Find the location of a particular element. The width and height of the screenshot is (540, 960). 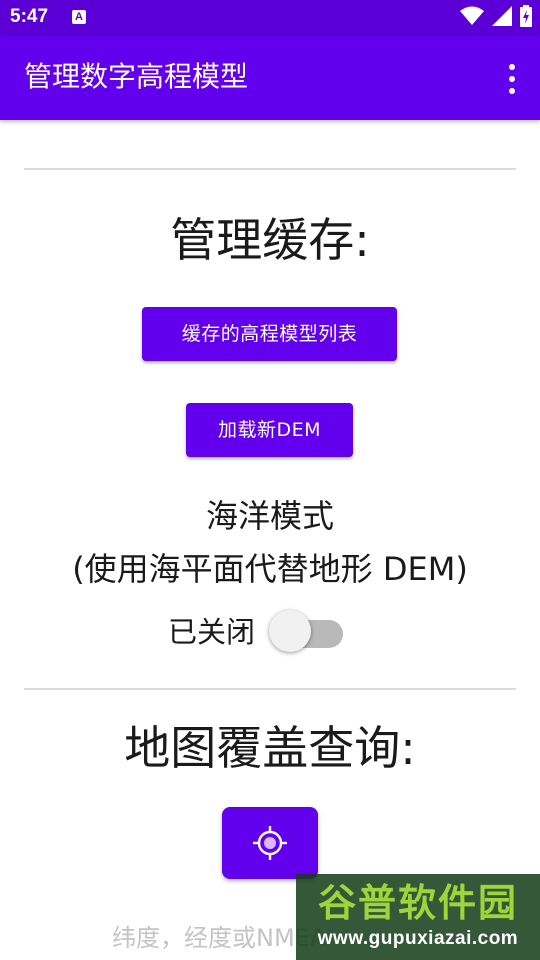

app-bar: 管理数字高程模型 is located at coordinates (270, 78).